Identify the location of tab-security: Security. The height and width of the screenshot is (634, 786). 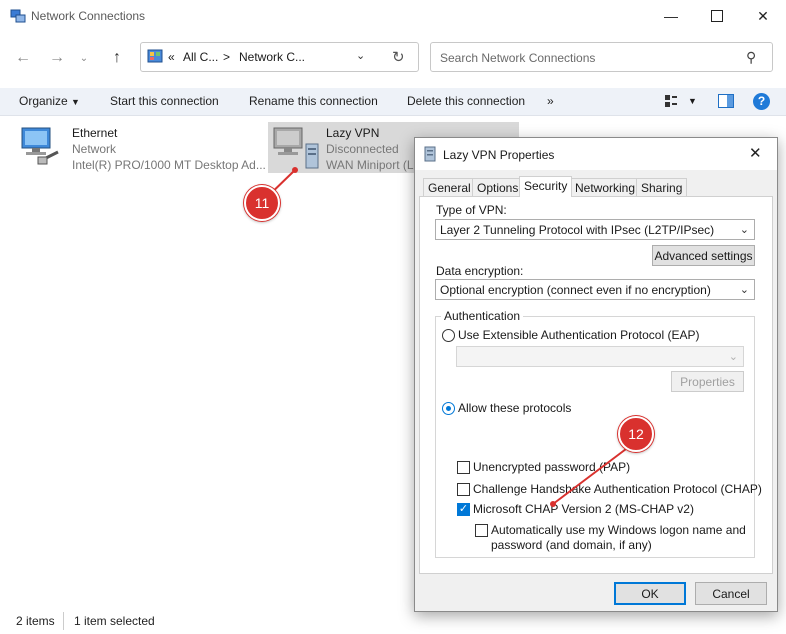
(546, 186).